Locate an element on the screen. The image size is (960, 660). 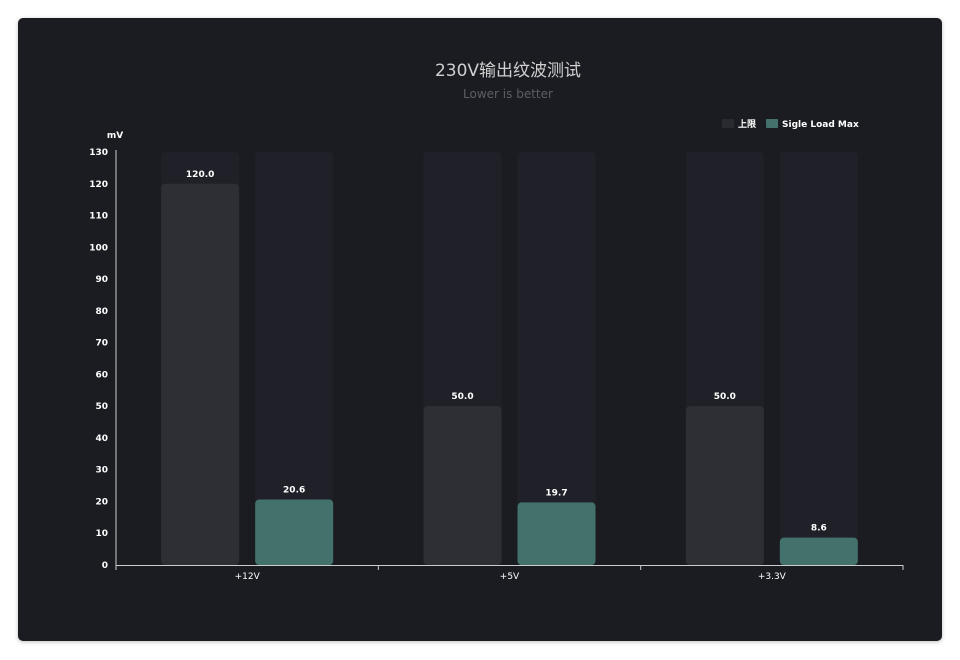
x-tick-label: +3.3V is located at coordinates (772, 577).